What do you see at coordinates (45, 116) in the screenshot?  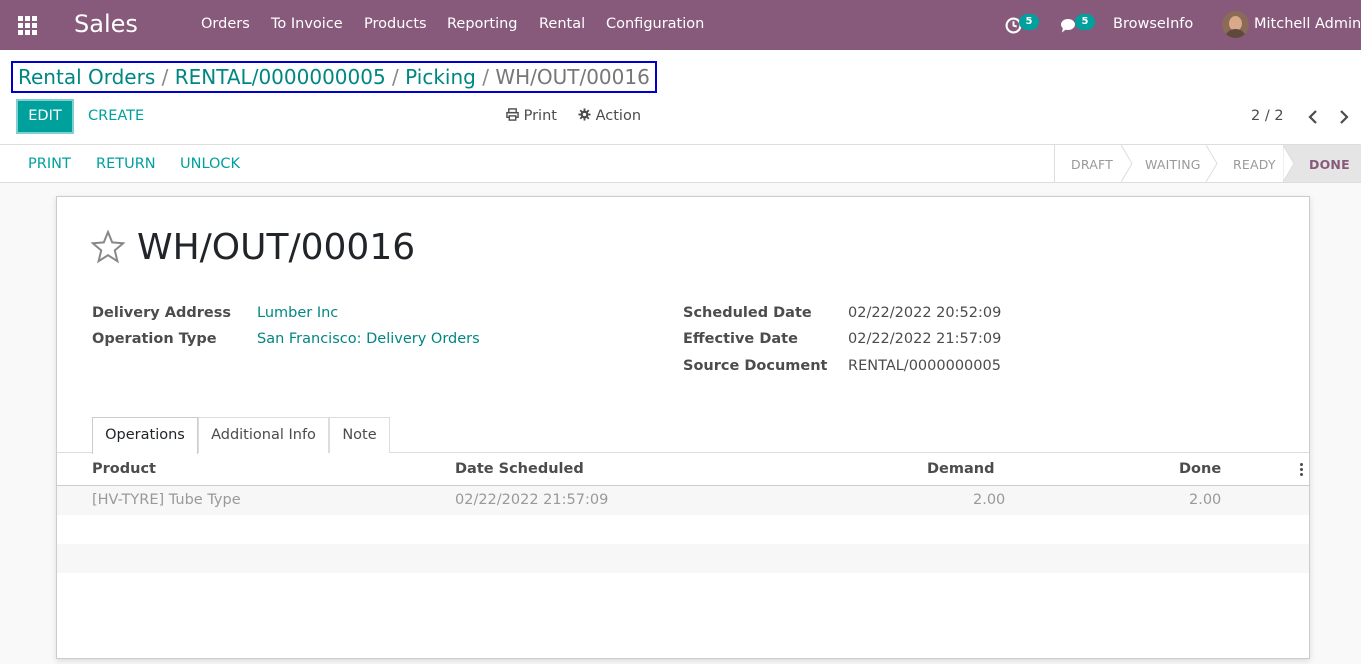 I see `edit-button: EDIT` at bounding box center [45, 116].